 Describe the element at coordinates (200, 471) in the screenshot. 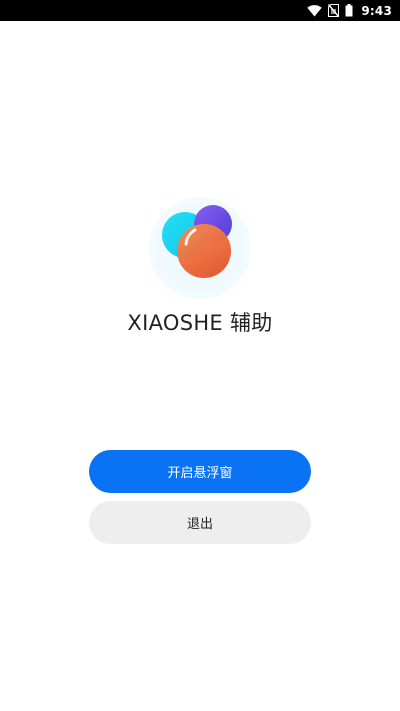

I see `open-float-window-button: 开启悬浮窗` at that location.